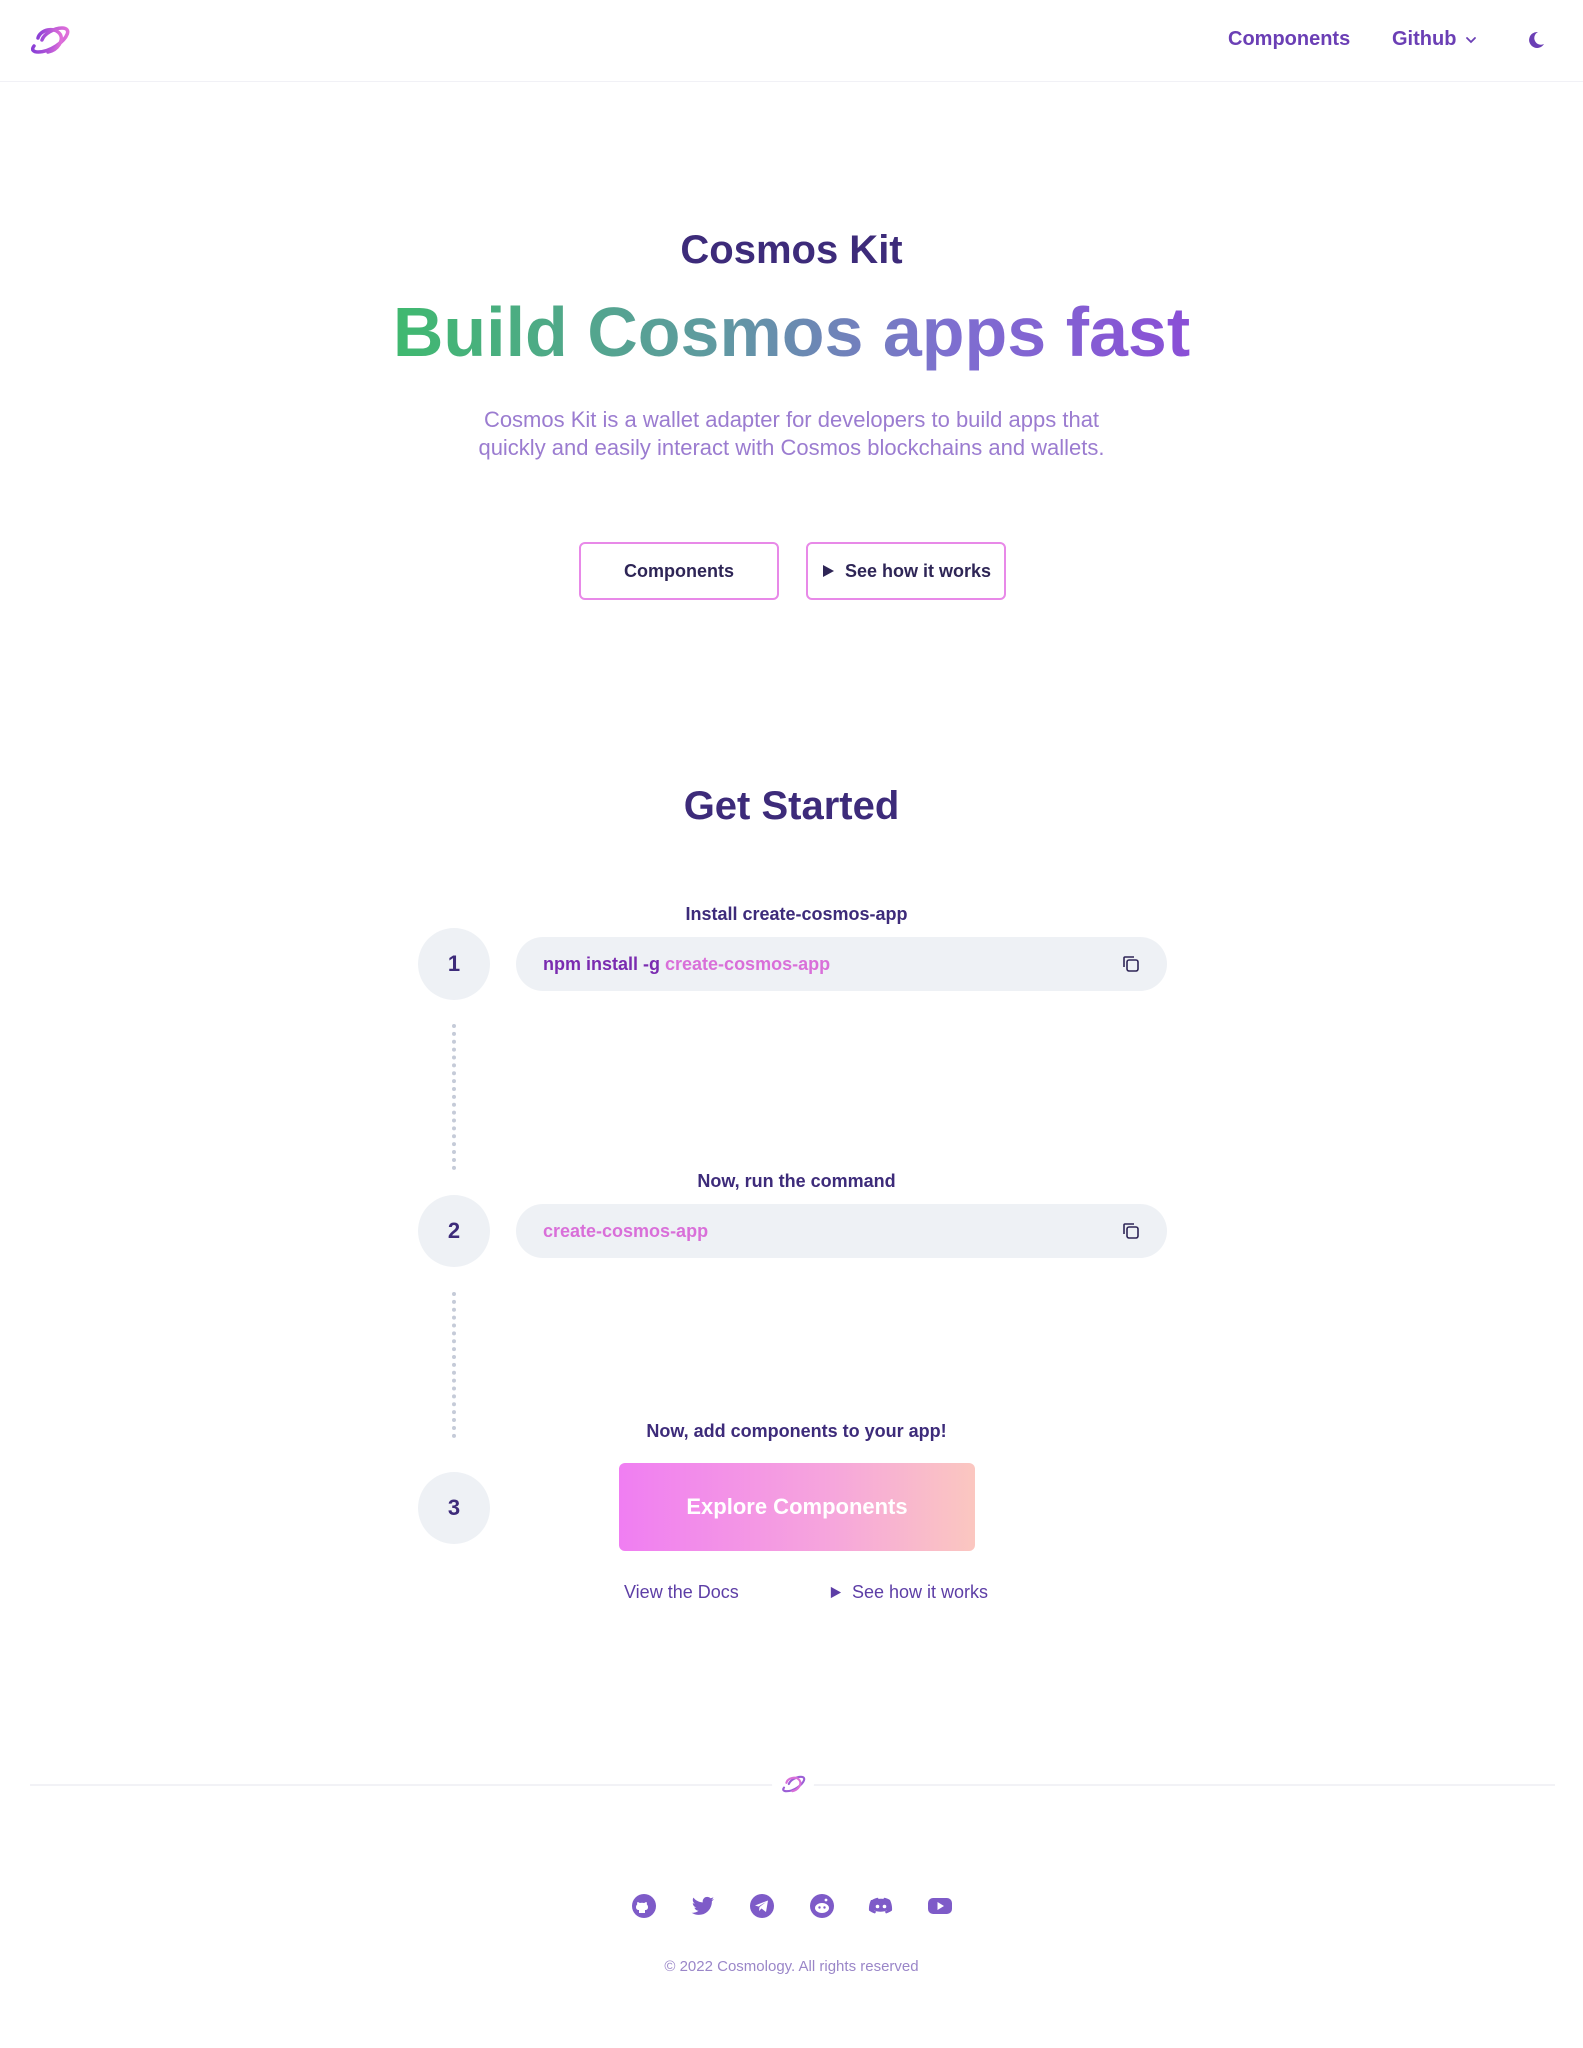 The width and height of the screenshot is (1583, 2048). I want to click on components-button: Components, so click(679, 571).